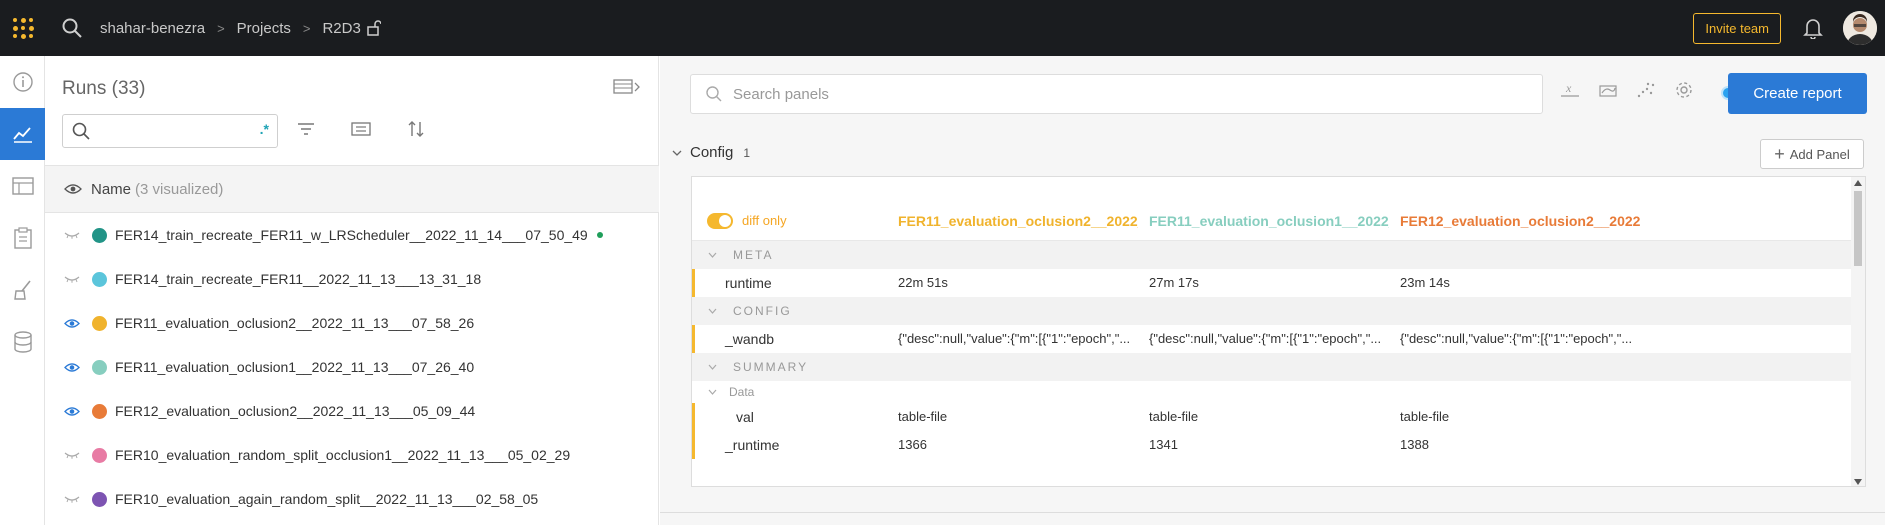 The width and height of the screenshot is (1885, 525). Describe the element at coordinates (1570, 90) in the screenshot. I see `x-axis-icon: x` at that location.